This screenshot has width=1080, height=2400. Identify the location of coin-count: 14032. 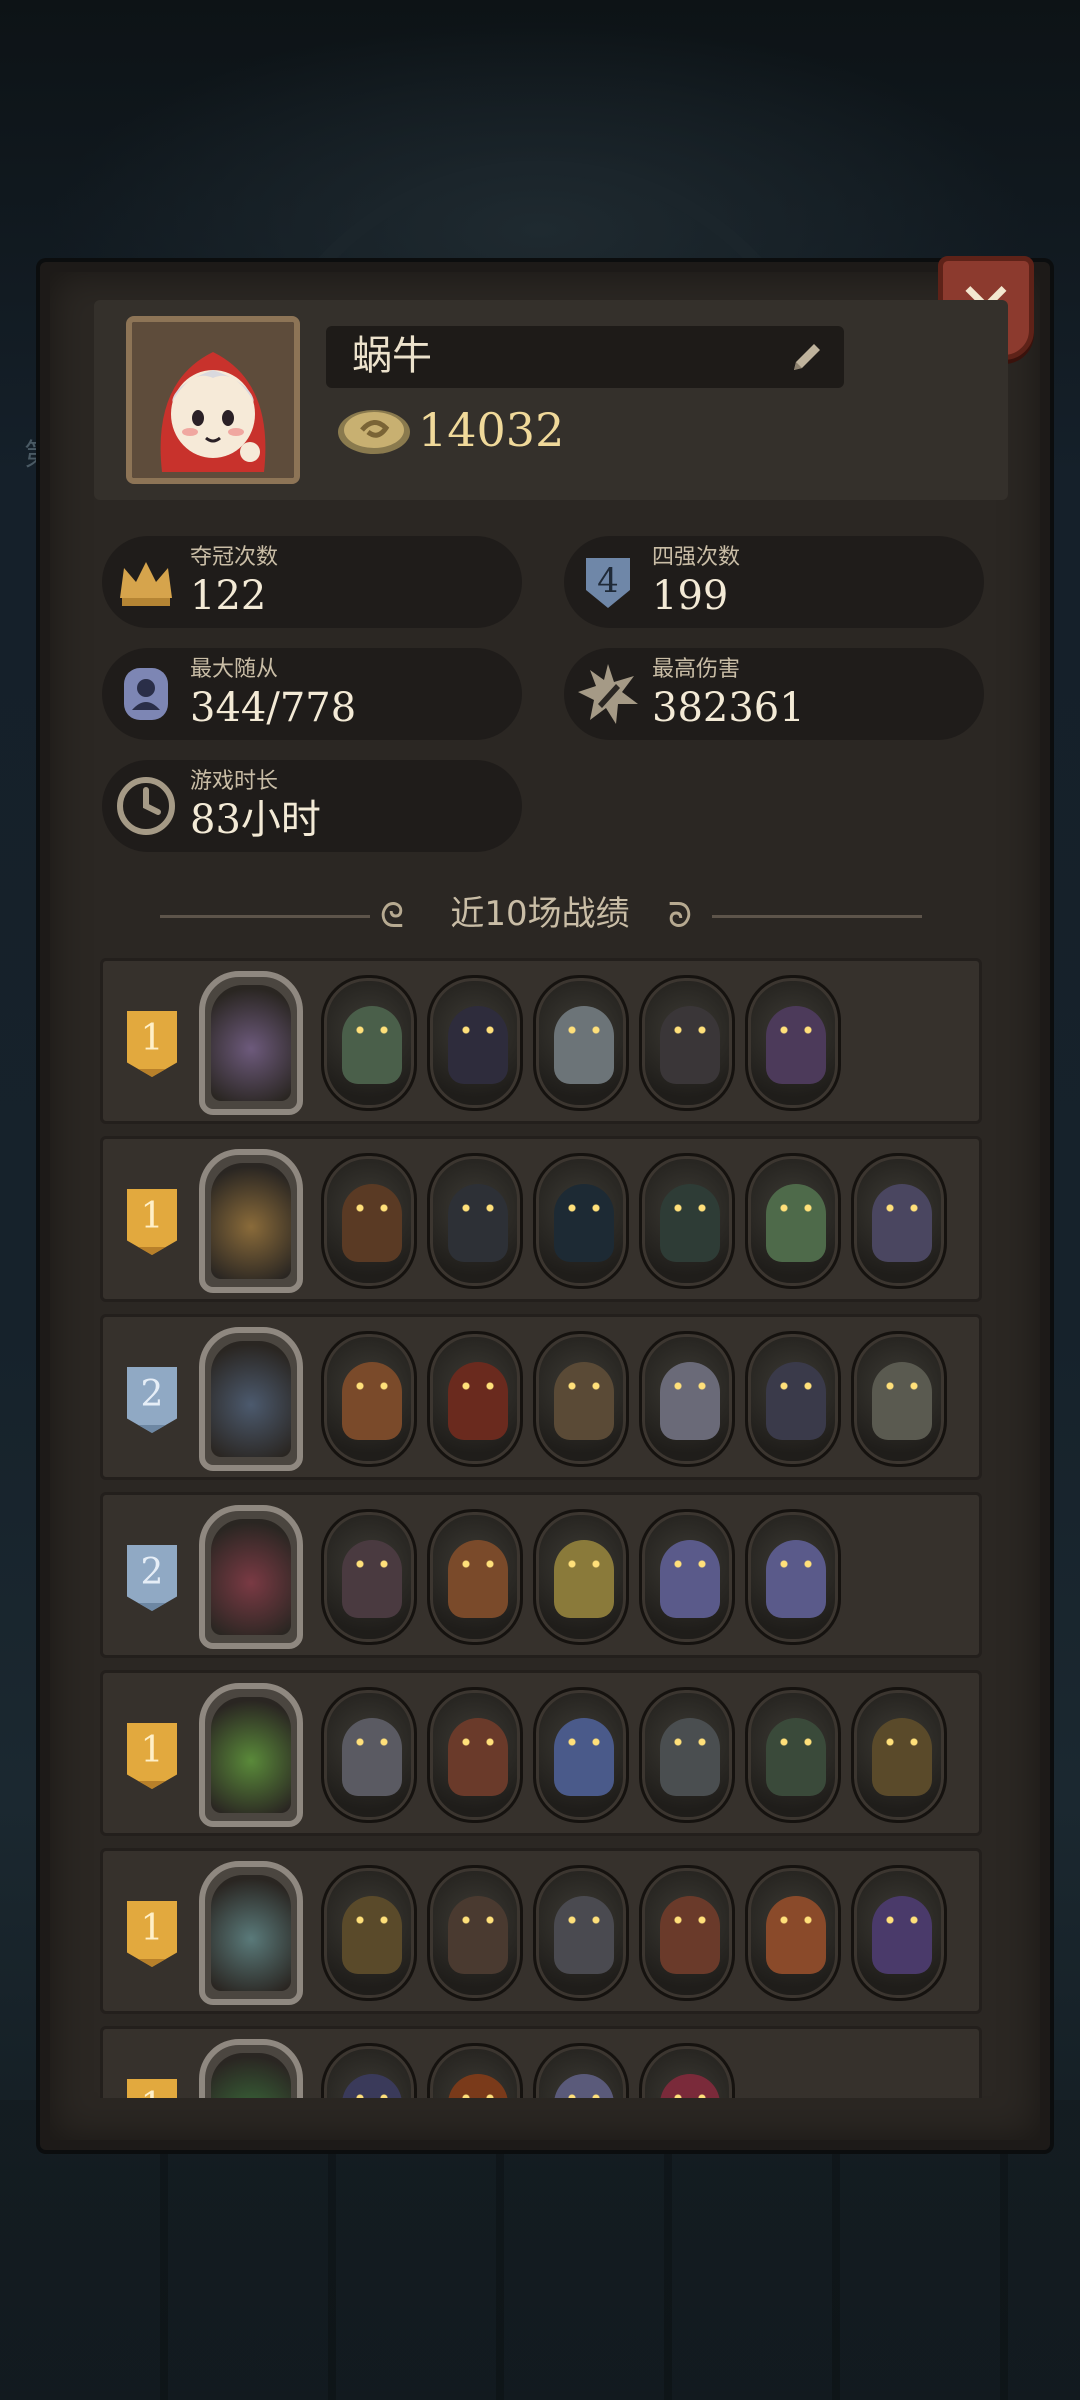
(491, 430).